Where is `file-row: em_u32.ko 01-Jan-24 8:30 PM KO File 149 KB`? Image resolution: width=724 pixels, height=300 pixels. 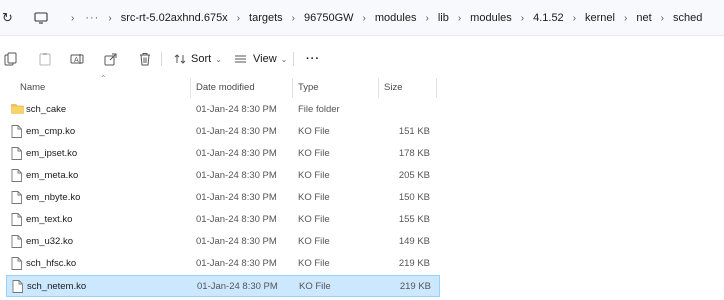 file-row: em_u32.ko 01-Jan-24 8:30 PM KO File 149 KB is located at coordinates (223, 242).